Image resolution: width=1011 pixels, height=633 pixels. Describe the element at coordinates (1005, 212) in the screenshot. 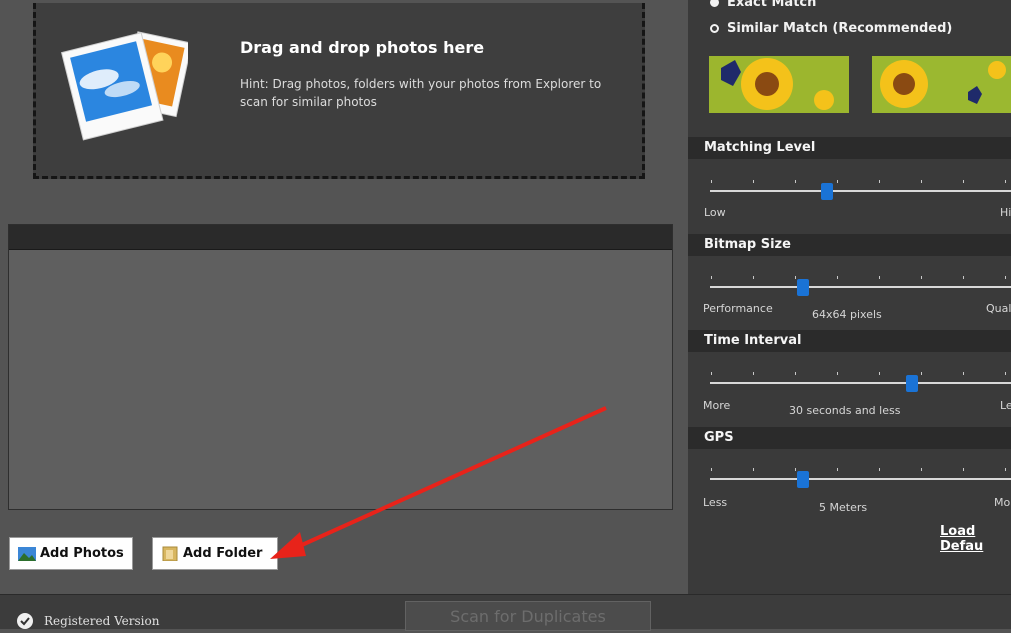

I see `matching-level-high-label: Hi` at that location.